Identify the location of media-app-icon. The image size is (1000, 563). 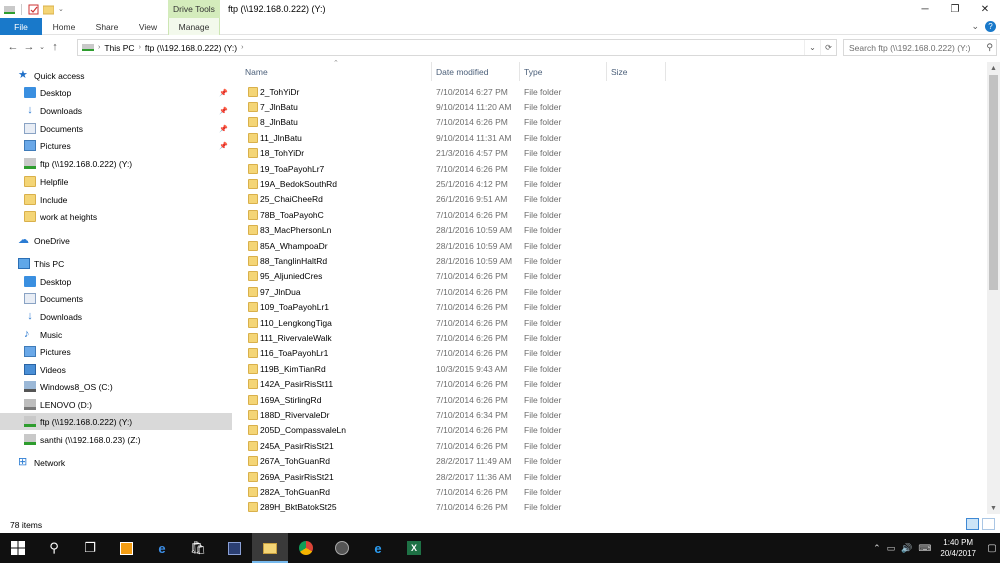
(126, 548).